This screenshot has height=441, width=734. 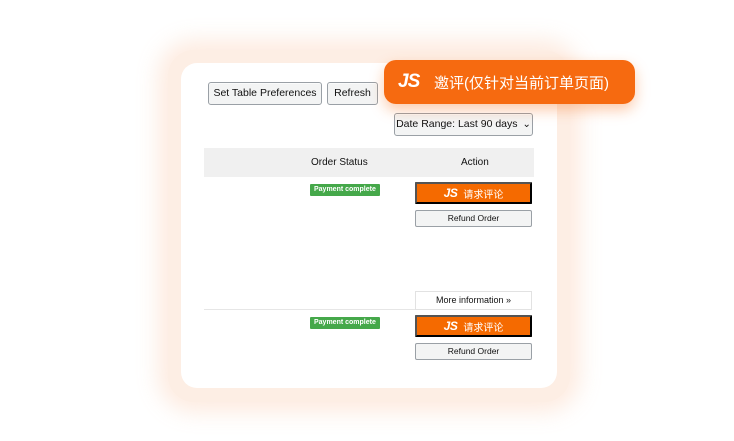 I want to click on row-divider, so click(x=309, y=309).